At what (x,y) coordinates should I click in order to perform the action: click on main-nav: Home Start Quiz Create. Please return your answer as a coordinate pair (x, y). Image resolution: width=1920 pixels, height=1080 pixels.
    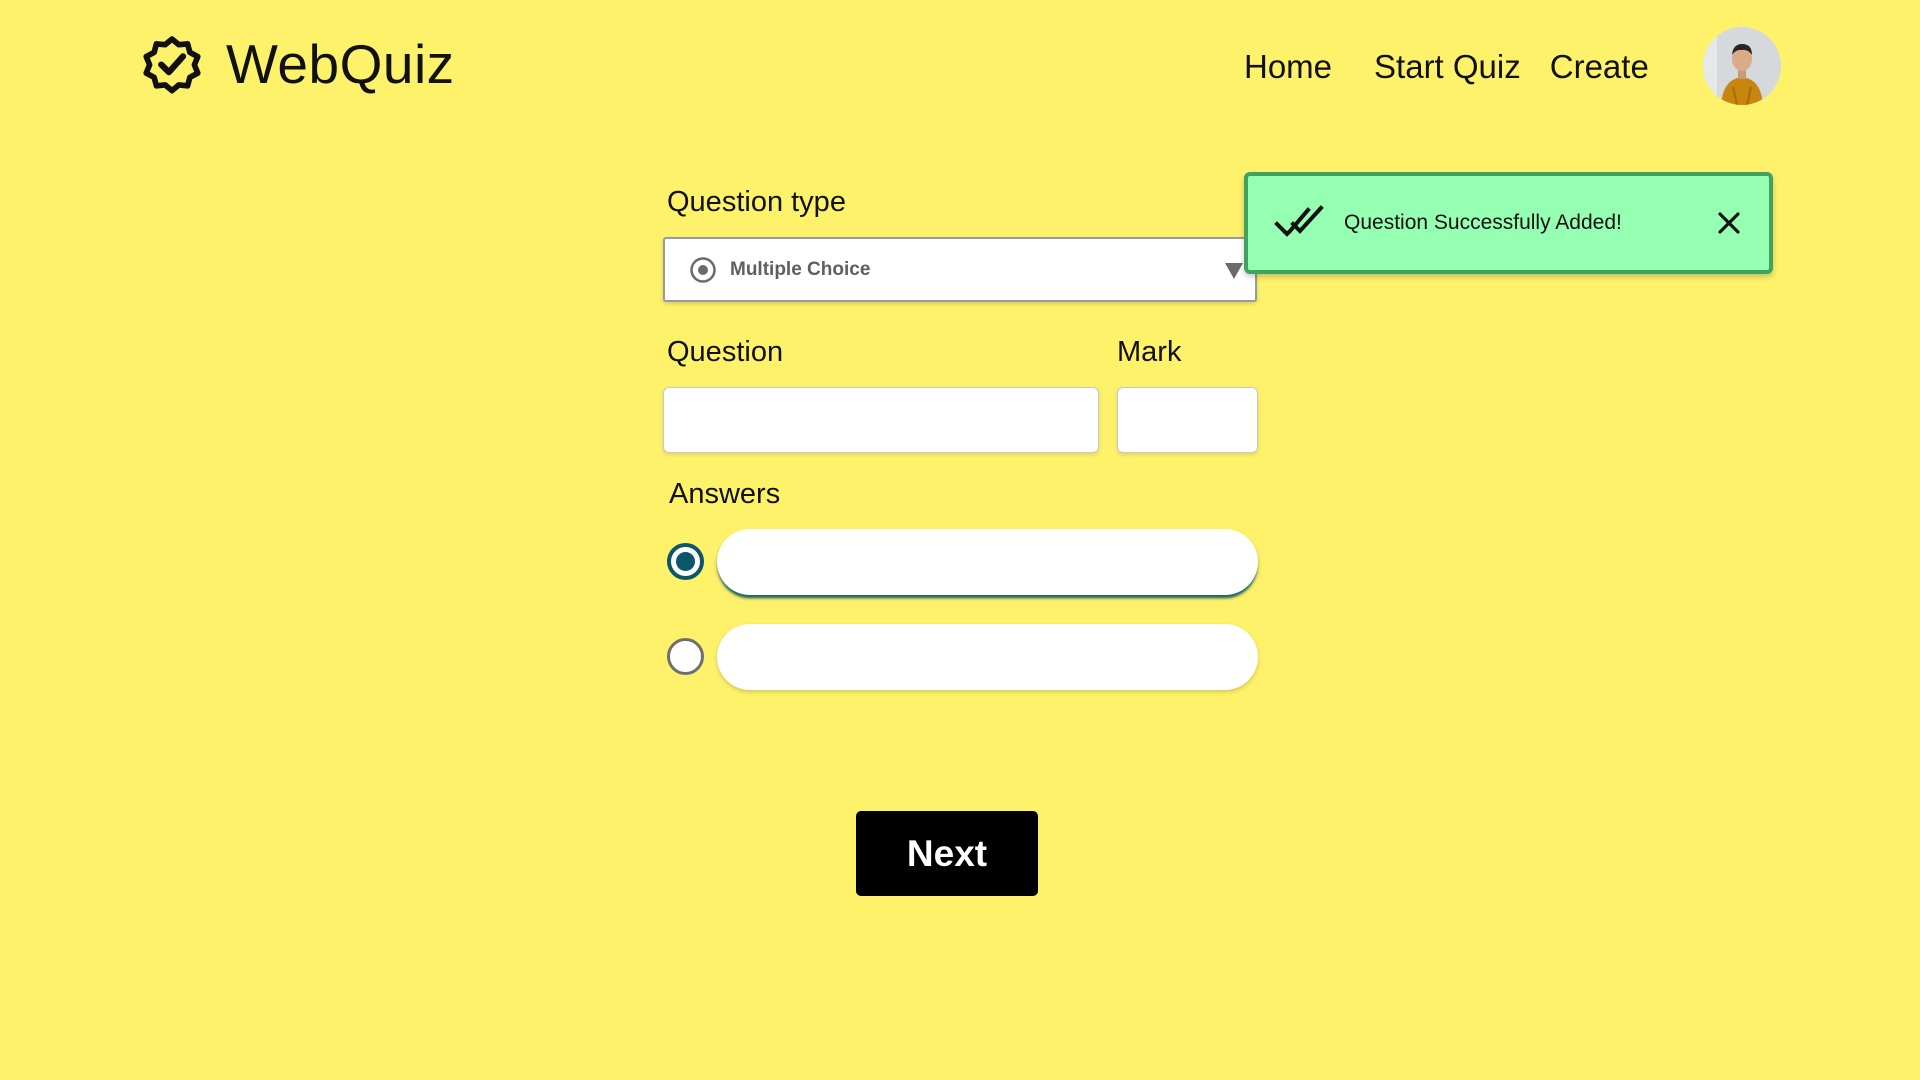
    Looking at the image, I should click on (1446, 67).